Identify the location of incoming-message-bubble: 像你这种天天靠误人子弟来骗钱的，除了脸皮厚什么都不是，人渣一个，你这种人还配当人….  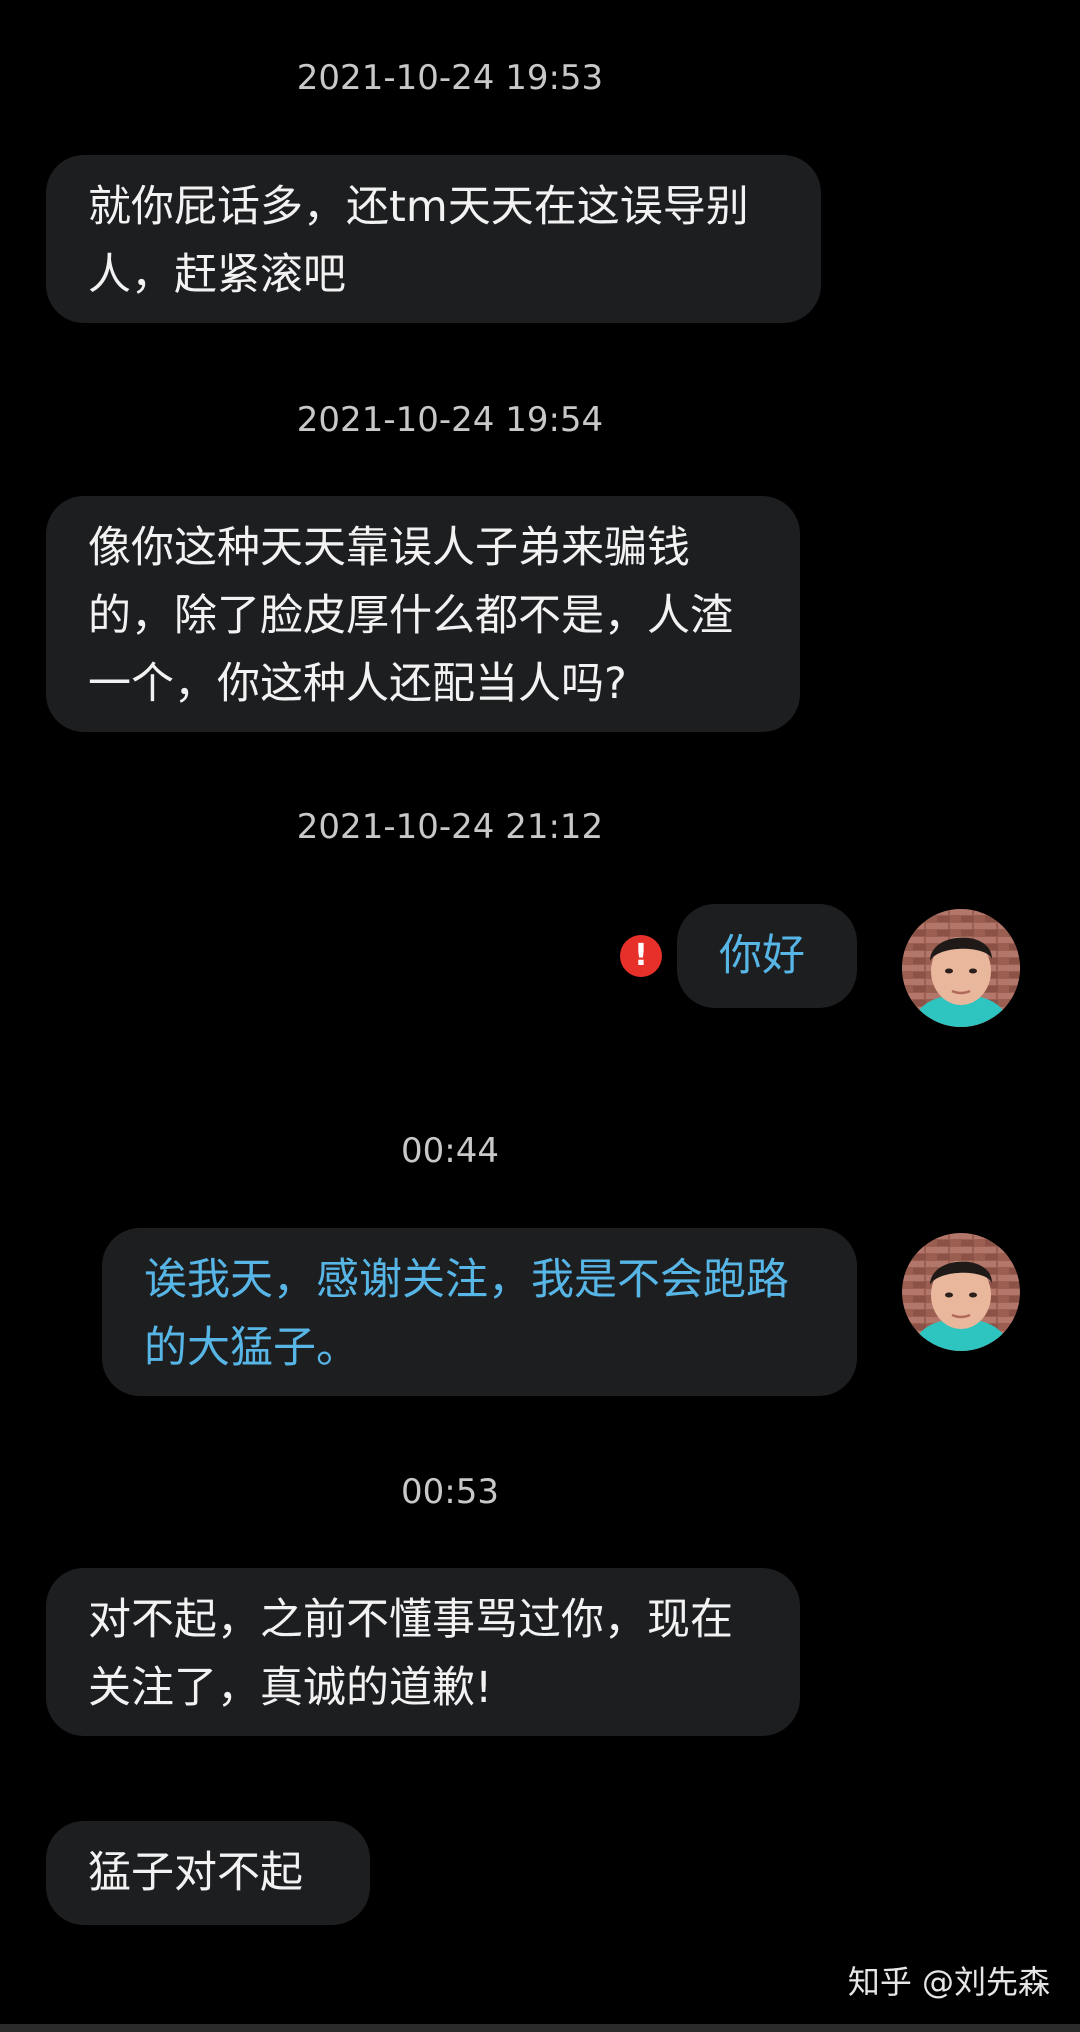
(423, 614).